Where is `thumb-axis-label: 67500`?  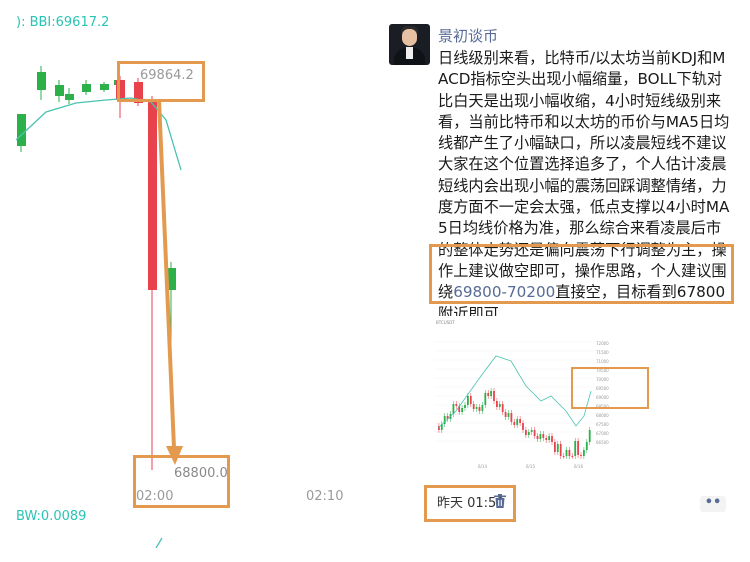
thumb-axis-label: 67500 is located at coordinates (602, 424).